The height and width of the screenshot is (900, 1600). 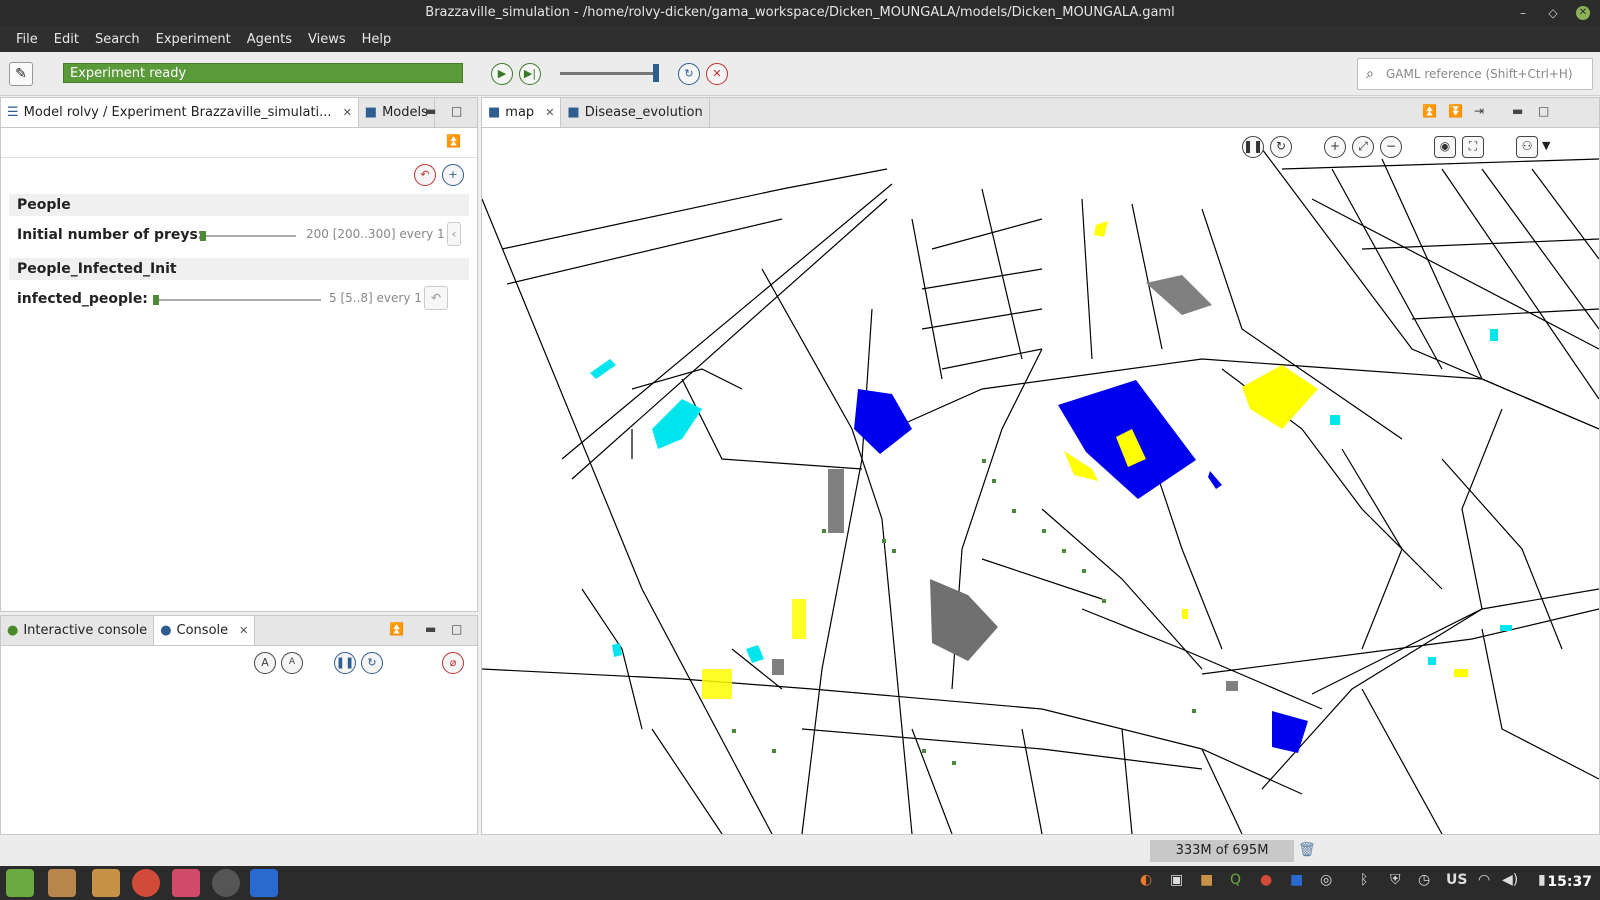 I want to click on bluetooth-icon: ᛒ, so click(x=1364, y=880).